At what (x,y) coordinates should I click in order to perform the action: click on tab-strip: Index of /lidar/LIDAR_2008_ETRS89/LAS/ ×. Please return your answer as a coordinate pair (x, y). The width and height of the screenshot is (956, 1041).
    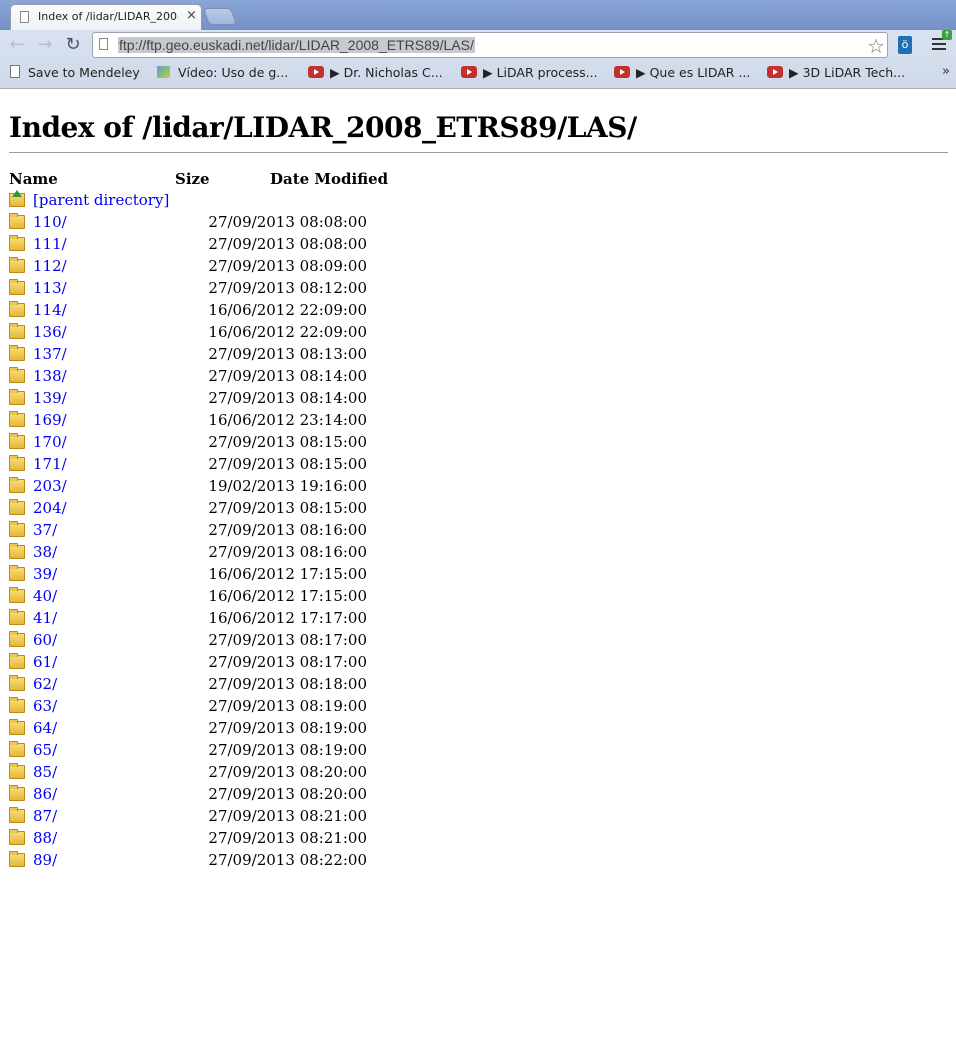
    Looking at the image, I should click on (478, 15).